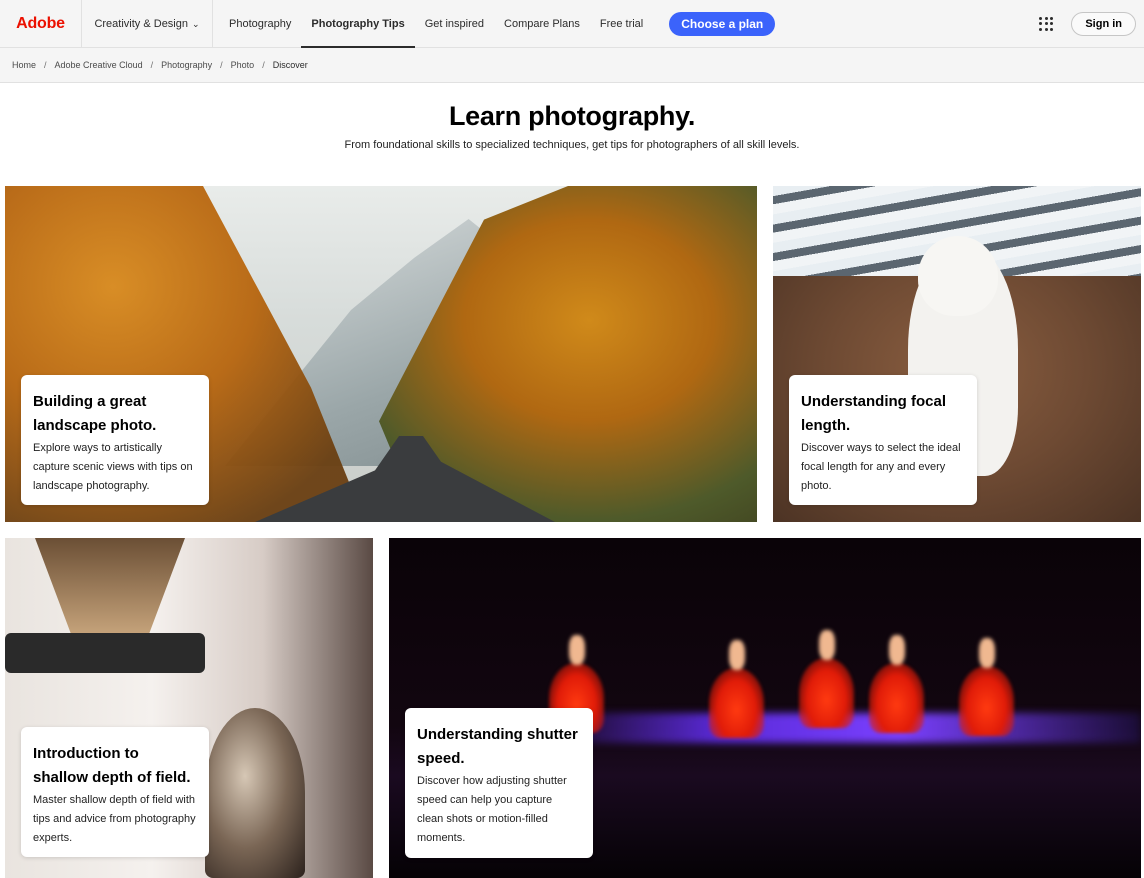 This screenshot has height=878, width=1144. Describe the element at coordinates (260, 23) in the screenshot. I see `nav-link-photography: Photography` at that location.